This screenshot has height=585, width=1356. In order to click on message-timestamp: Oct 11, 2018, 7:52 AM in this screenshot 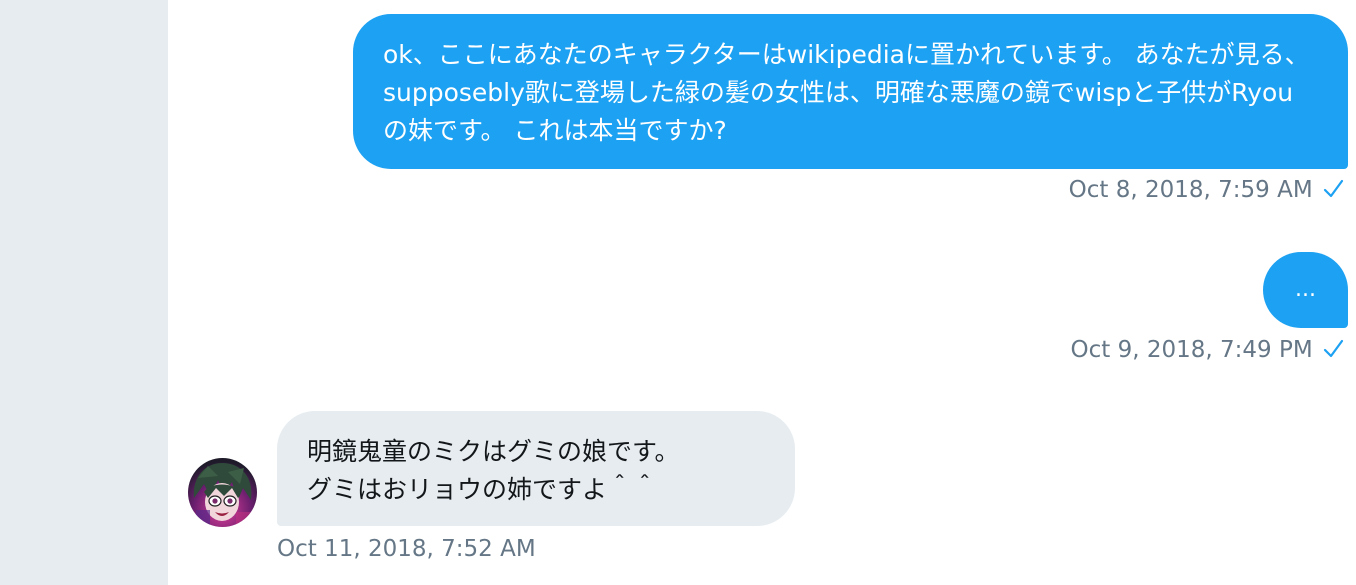, I will do `click(406, 549)`.